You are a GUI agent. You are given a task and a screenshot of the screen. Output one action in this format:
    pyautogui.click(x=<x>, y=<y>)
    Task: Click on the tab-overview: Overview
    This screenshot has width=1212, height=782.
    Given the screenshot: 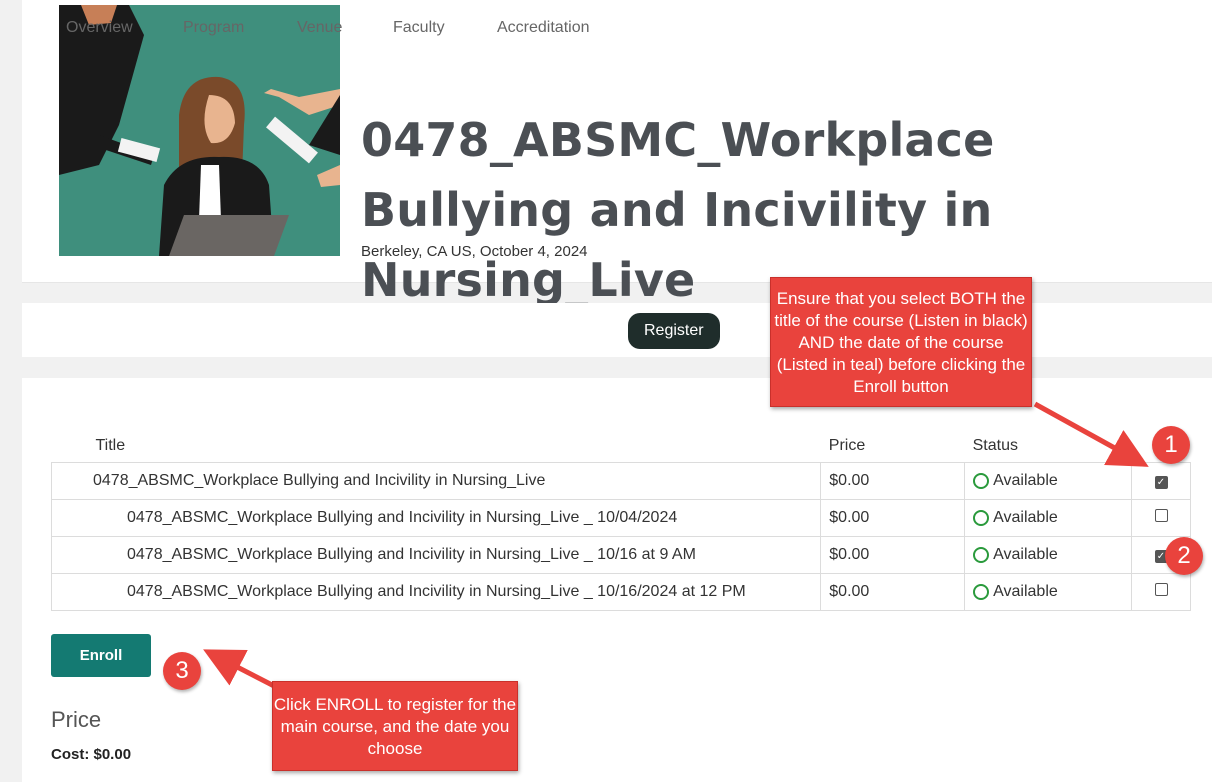 What is the action you would take?
    pyautogui.click(x=99, y=28)
    